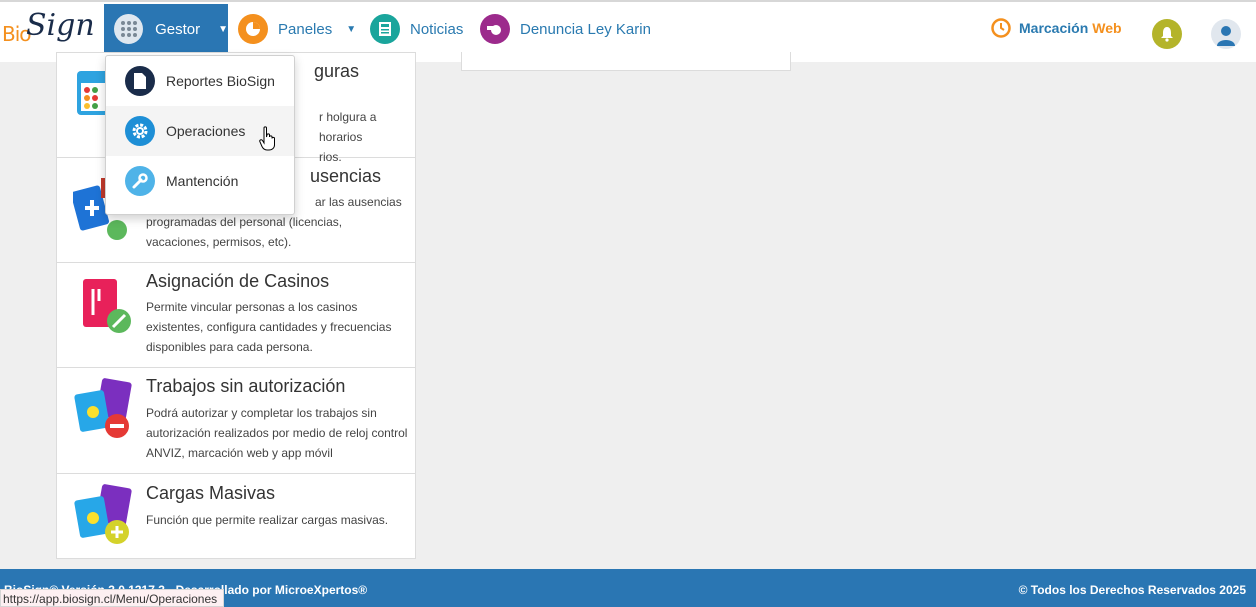 The image size is (1256, 607). Describe the element at coordinates (140, 181) in the screenshot. I see `wrench-icon` at that location.